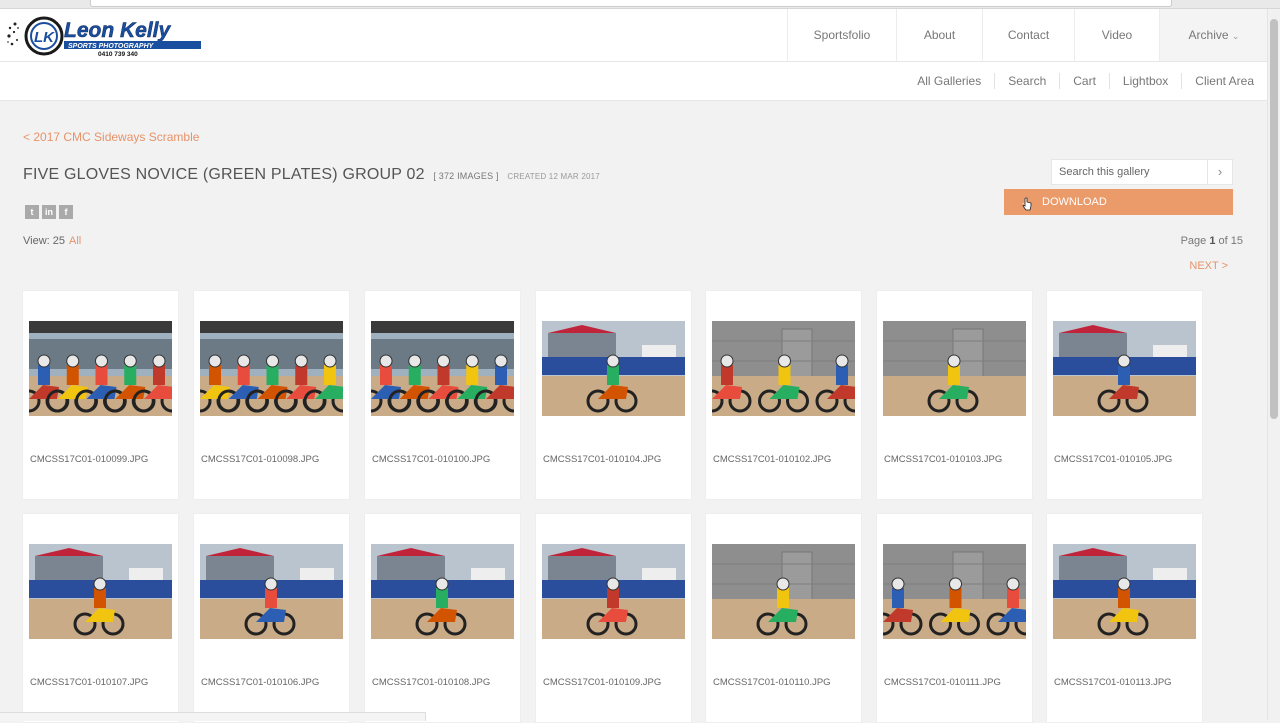 The image size is (1280, 723). What do you see at coordinates (942, 682) in the screenshot?
I see `thumbnail-filename: CMCSS17C01-010111.JPG` at bounding box center [942, 682].